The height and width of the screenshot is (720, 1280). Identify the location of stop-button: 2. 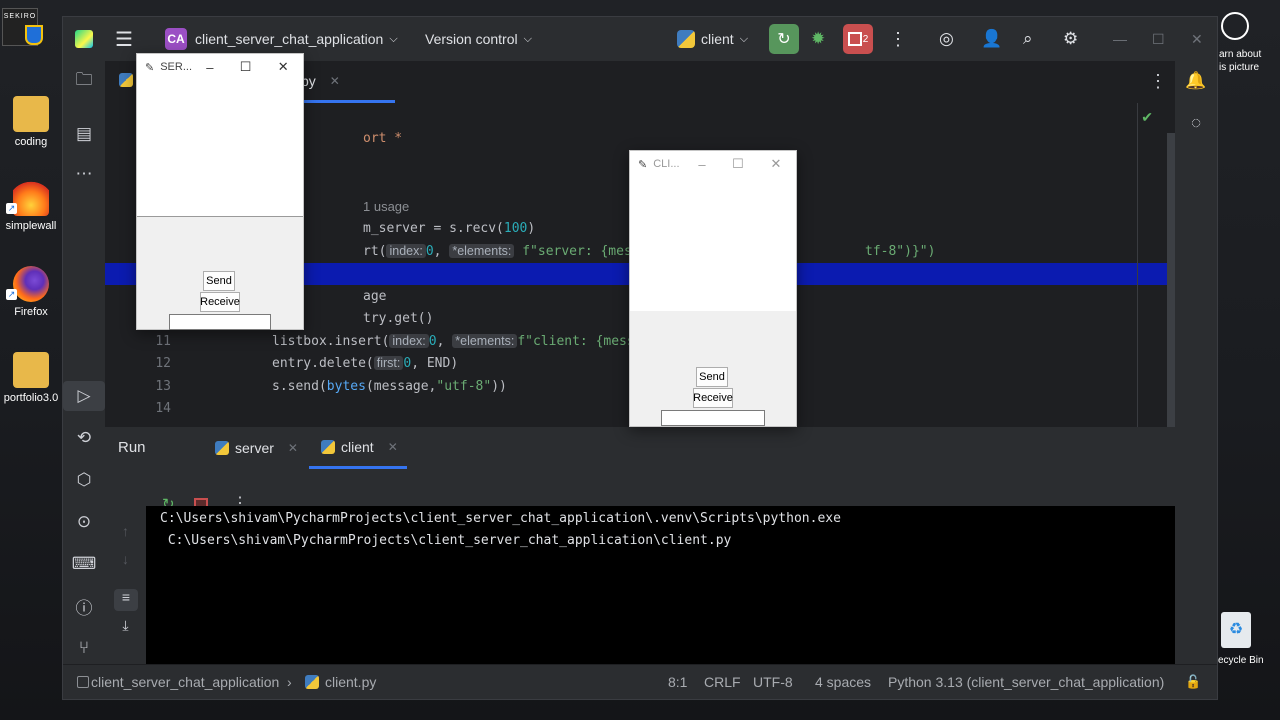
(858, 39).